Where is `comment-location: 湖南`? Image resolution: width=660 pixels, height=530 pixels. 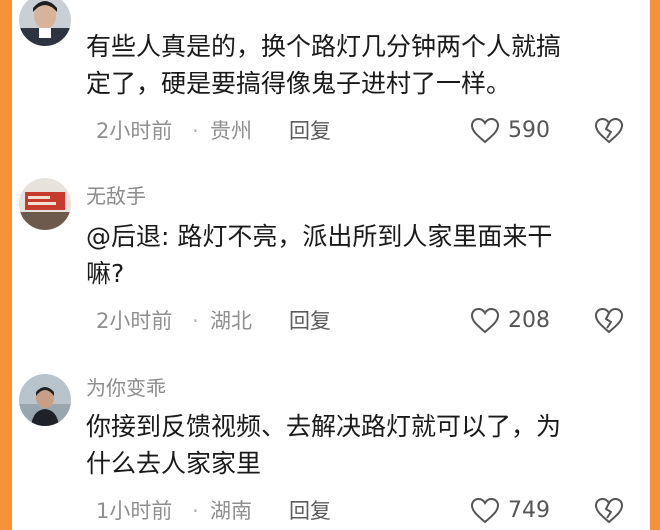 comment-location: 湖南 is located at coordinates (231, 511).